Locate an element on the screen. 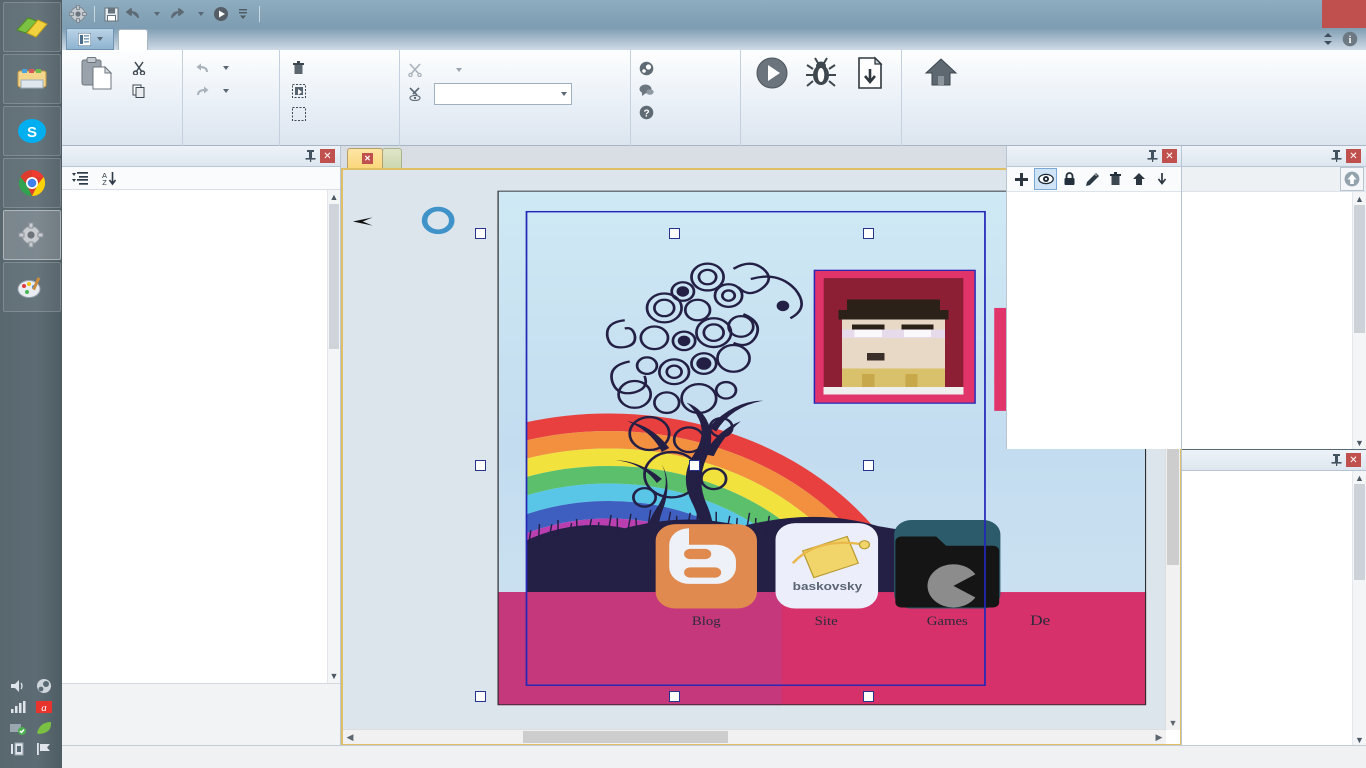 This screenshot has width=1366, height=768. select-all-button is located at coordinates (301, 91).